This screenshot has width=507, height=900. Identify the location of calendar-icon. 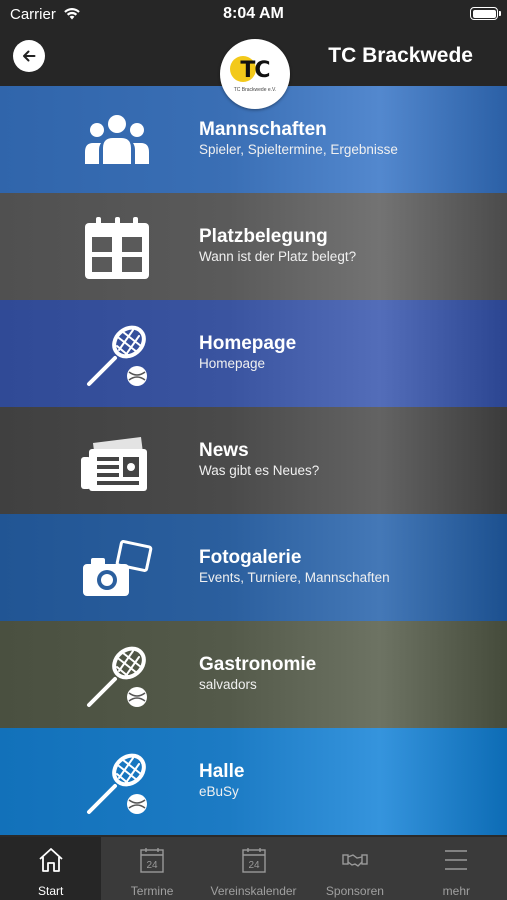
(117, 248).